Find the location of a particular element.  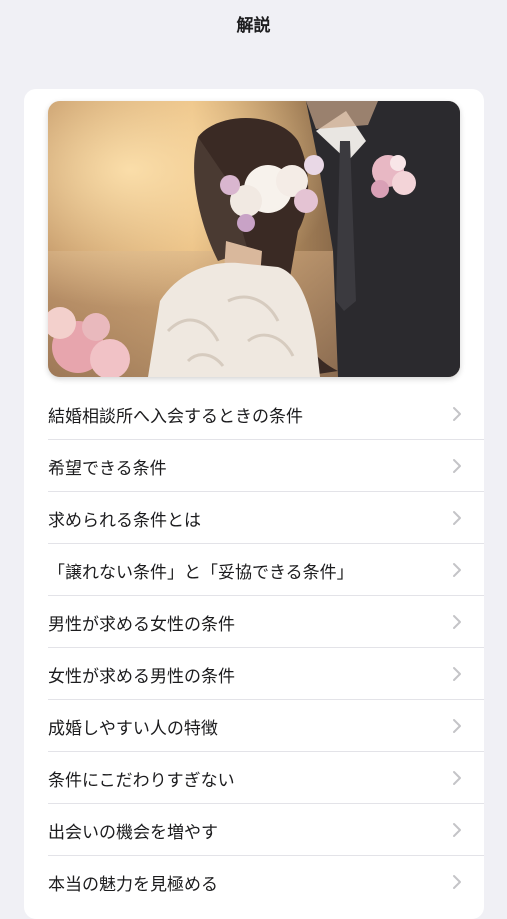

list-item: 男性が求める女性の条件 is located at coordinates (254, 622).